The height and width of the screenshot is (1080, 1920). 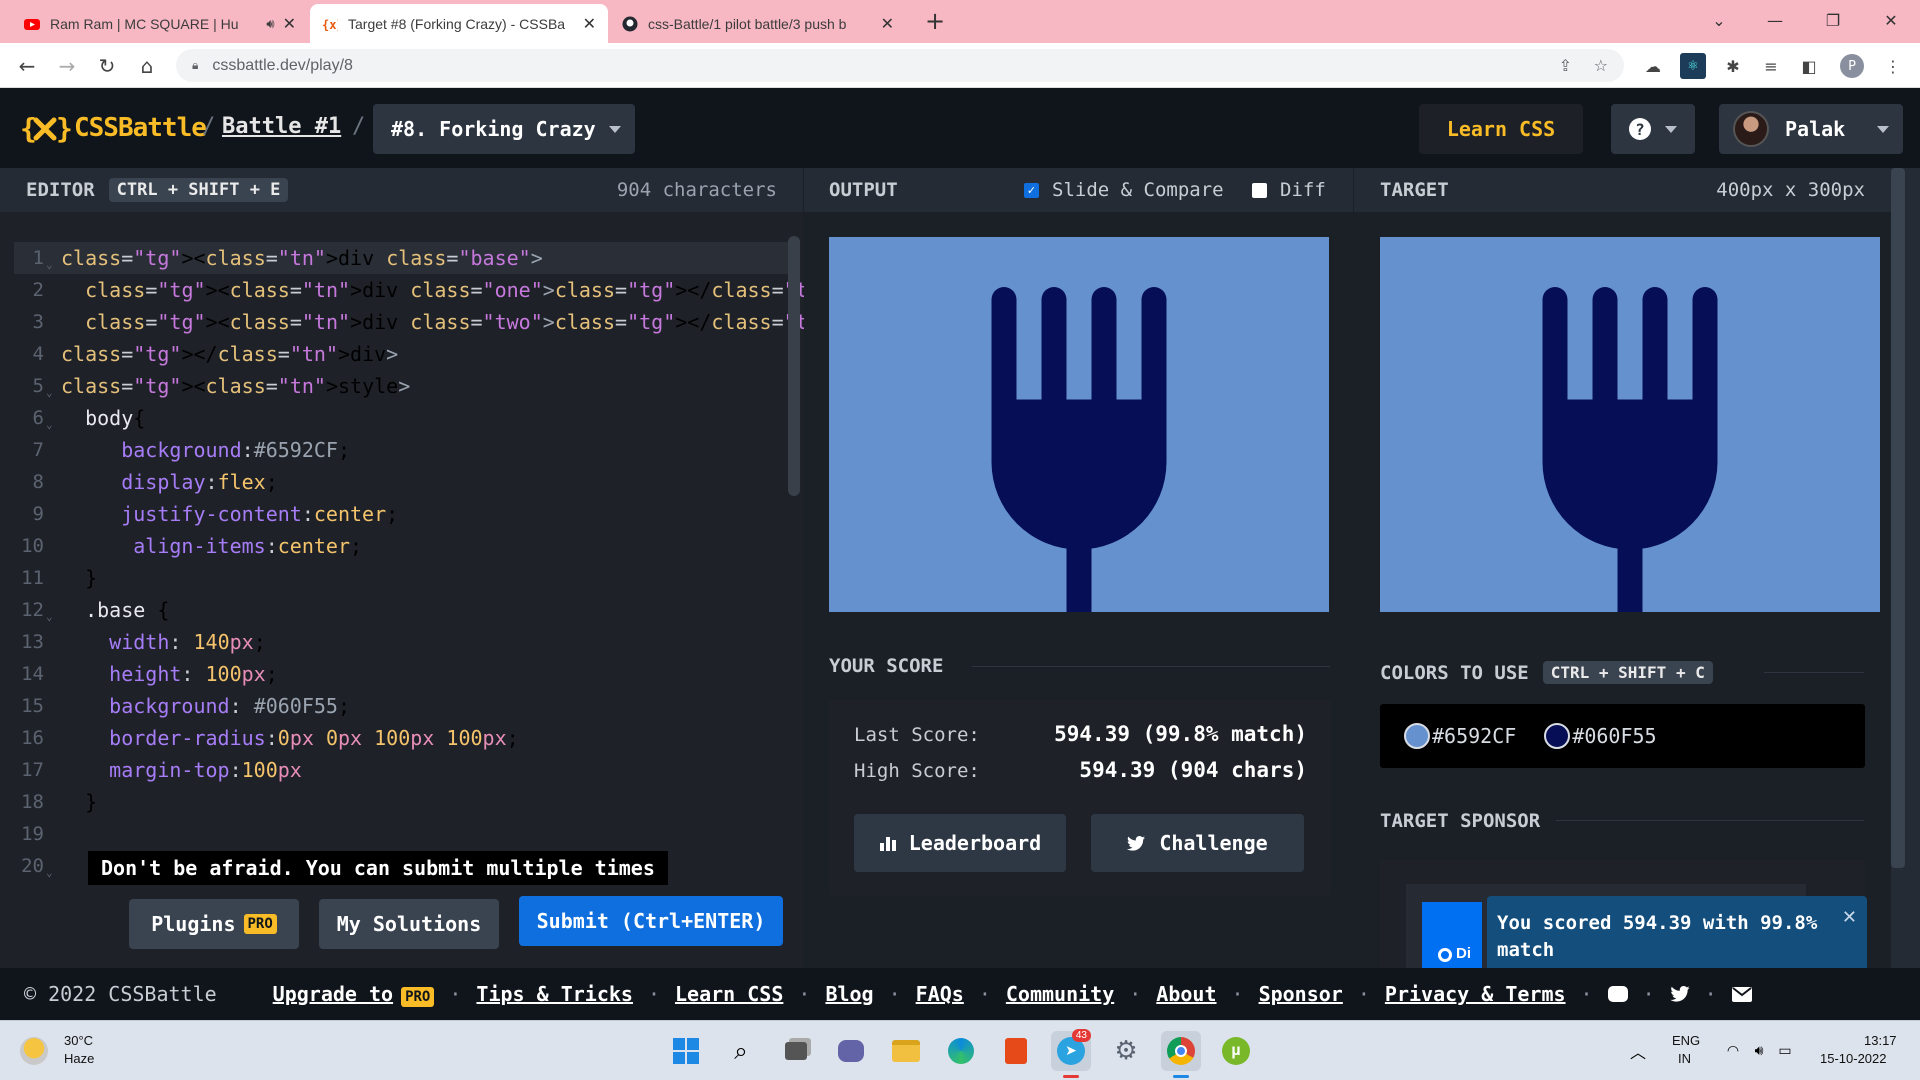 I want to click on extension-cloud-icon: ☁︎, so click(x=1653, y=66).